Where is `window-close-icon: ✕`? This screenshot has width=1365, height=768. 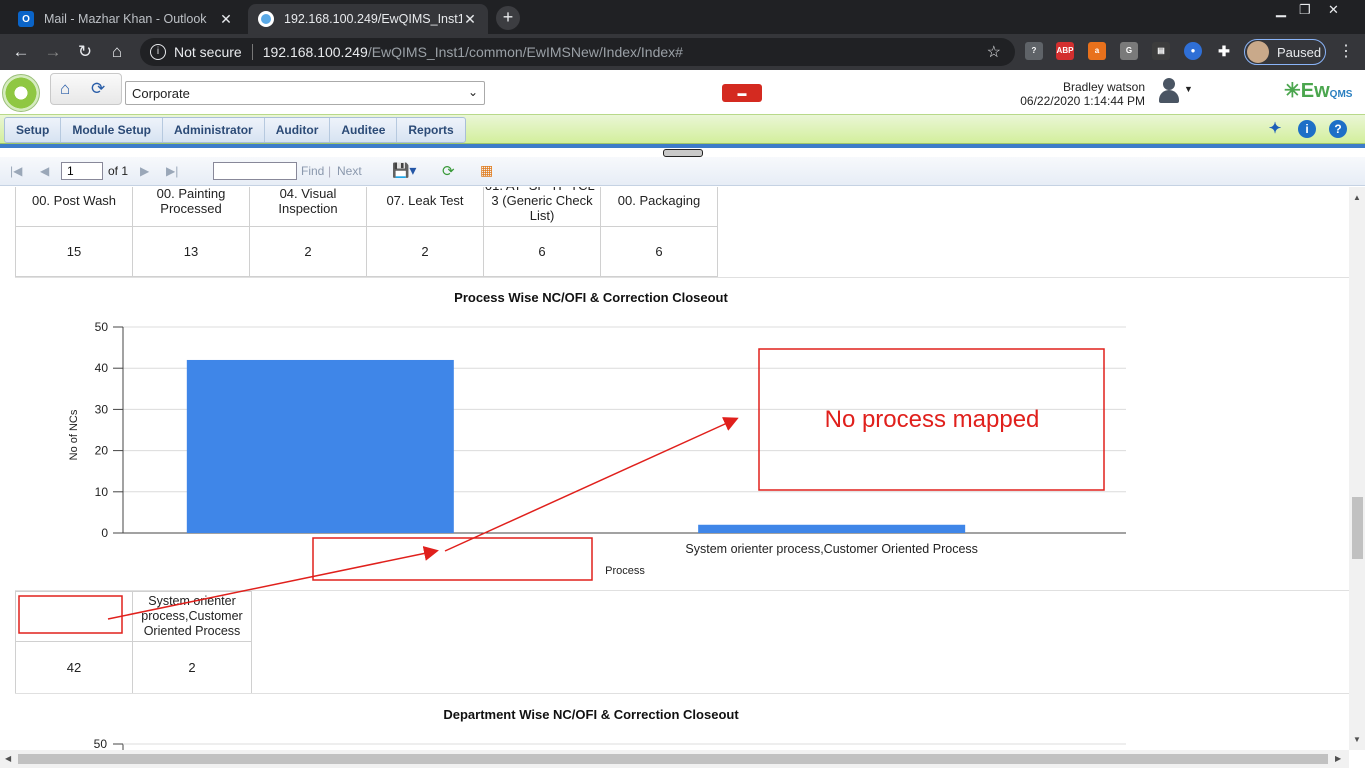 window-close-icon: ✕ is located at coordinates (1333, 10).